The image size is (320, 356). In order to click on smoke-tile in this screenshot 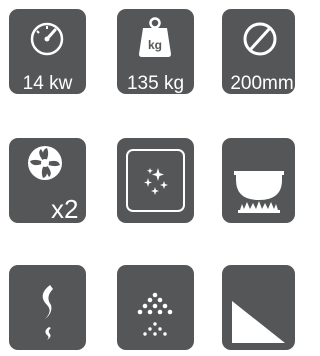, I will do `click(47, 307)`.